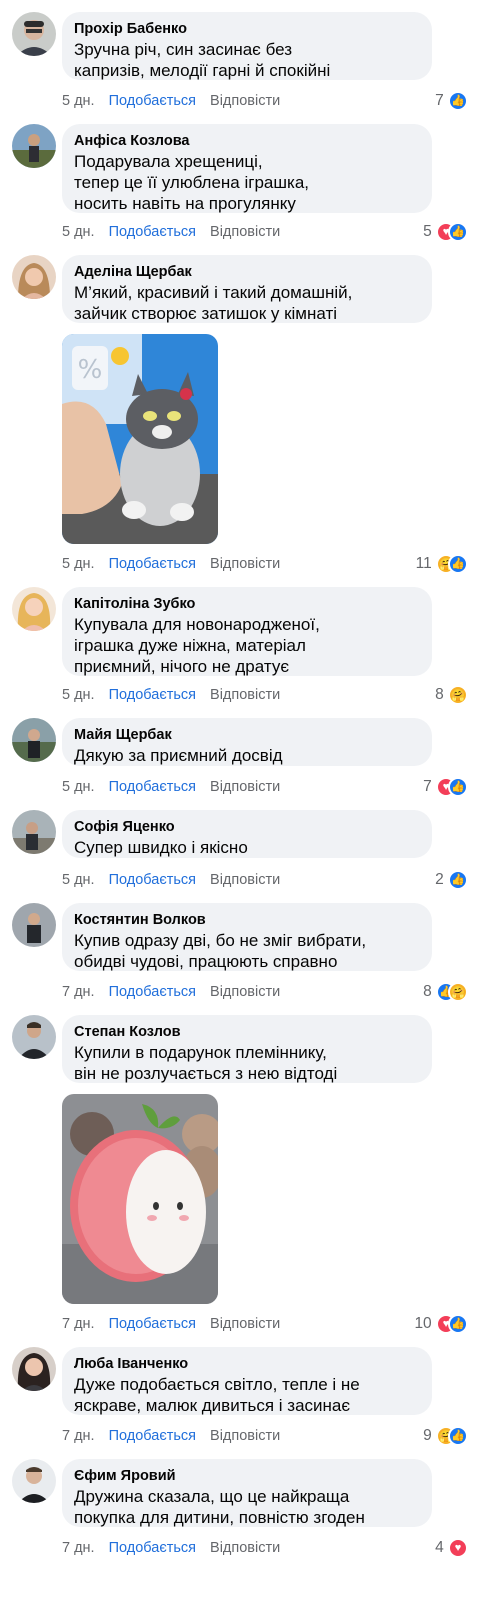 Image resolution: width=480 pixels, height=1611 pixels. Describe the element at coordinates (445, 232) in the screenshot. I see `reaction-summary: 5 ♥ 👍` at that location.